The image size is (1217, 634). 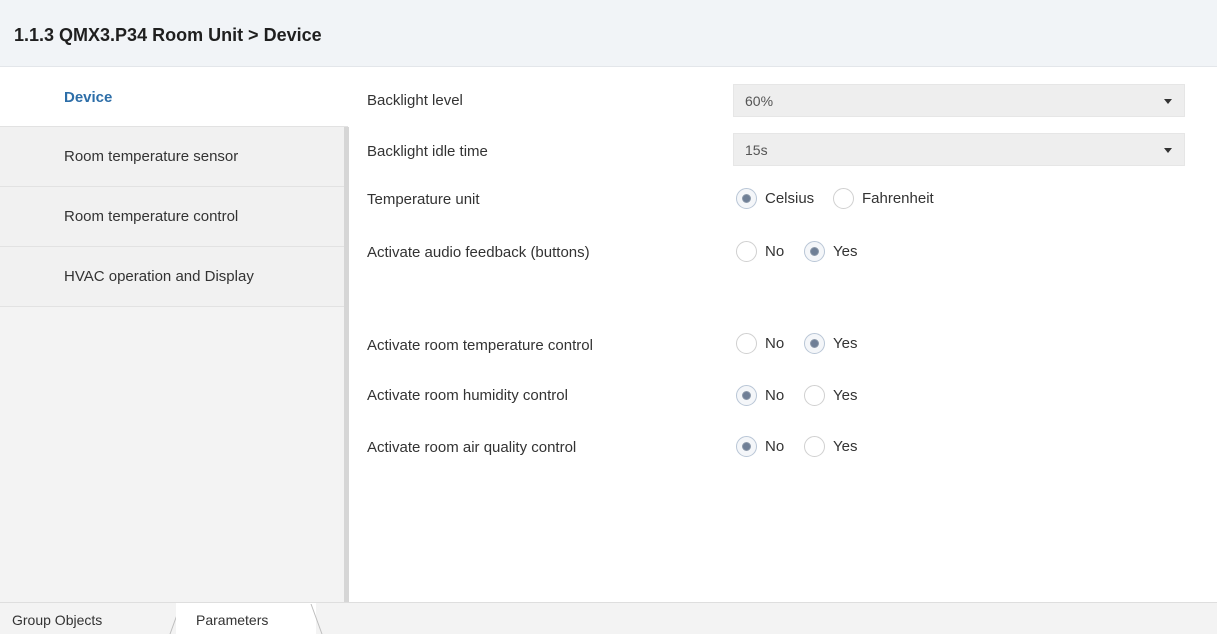 I want to click on tab-group-objects: Group Objects, so click(x=87, y=618).